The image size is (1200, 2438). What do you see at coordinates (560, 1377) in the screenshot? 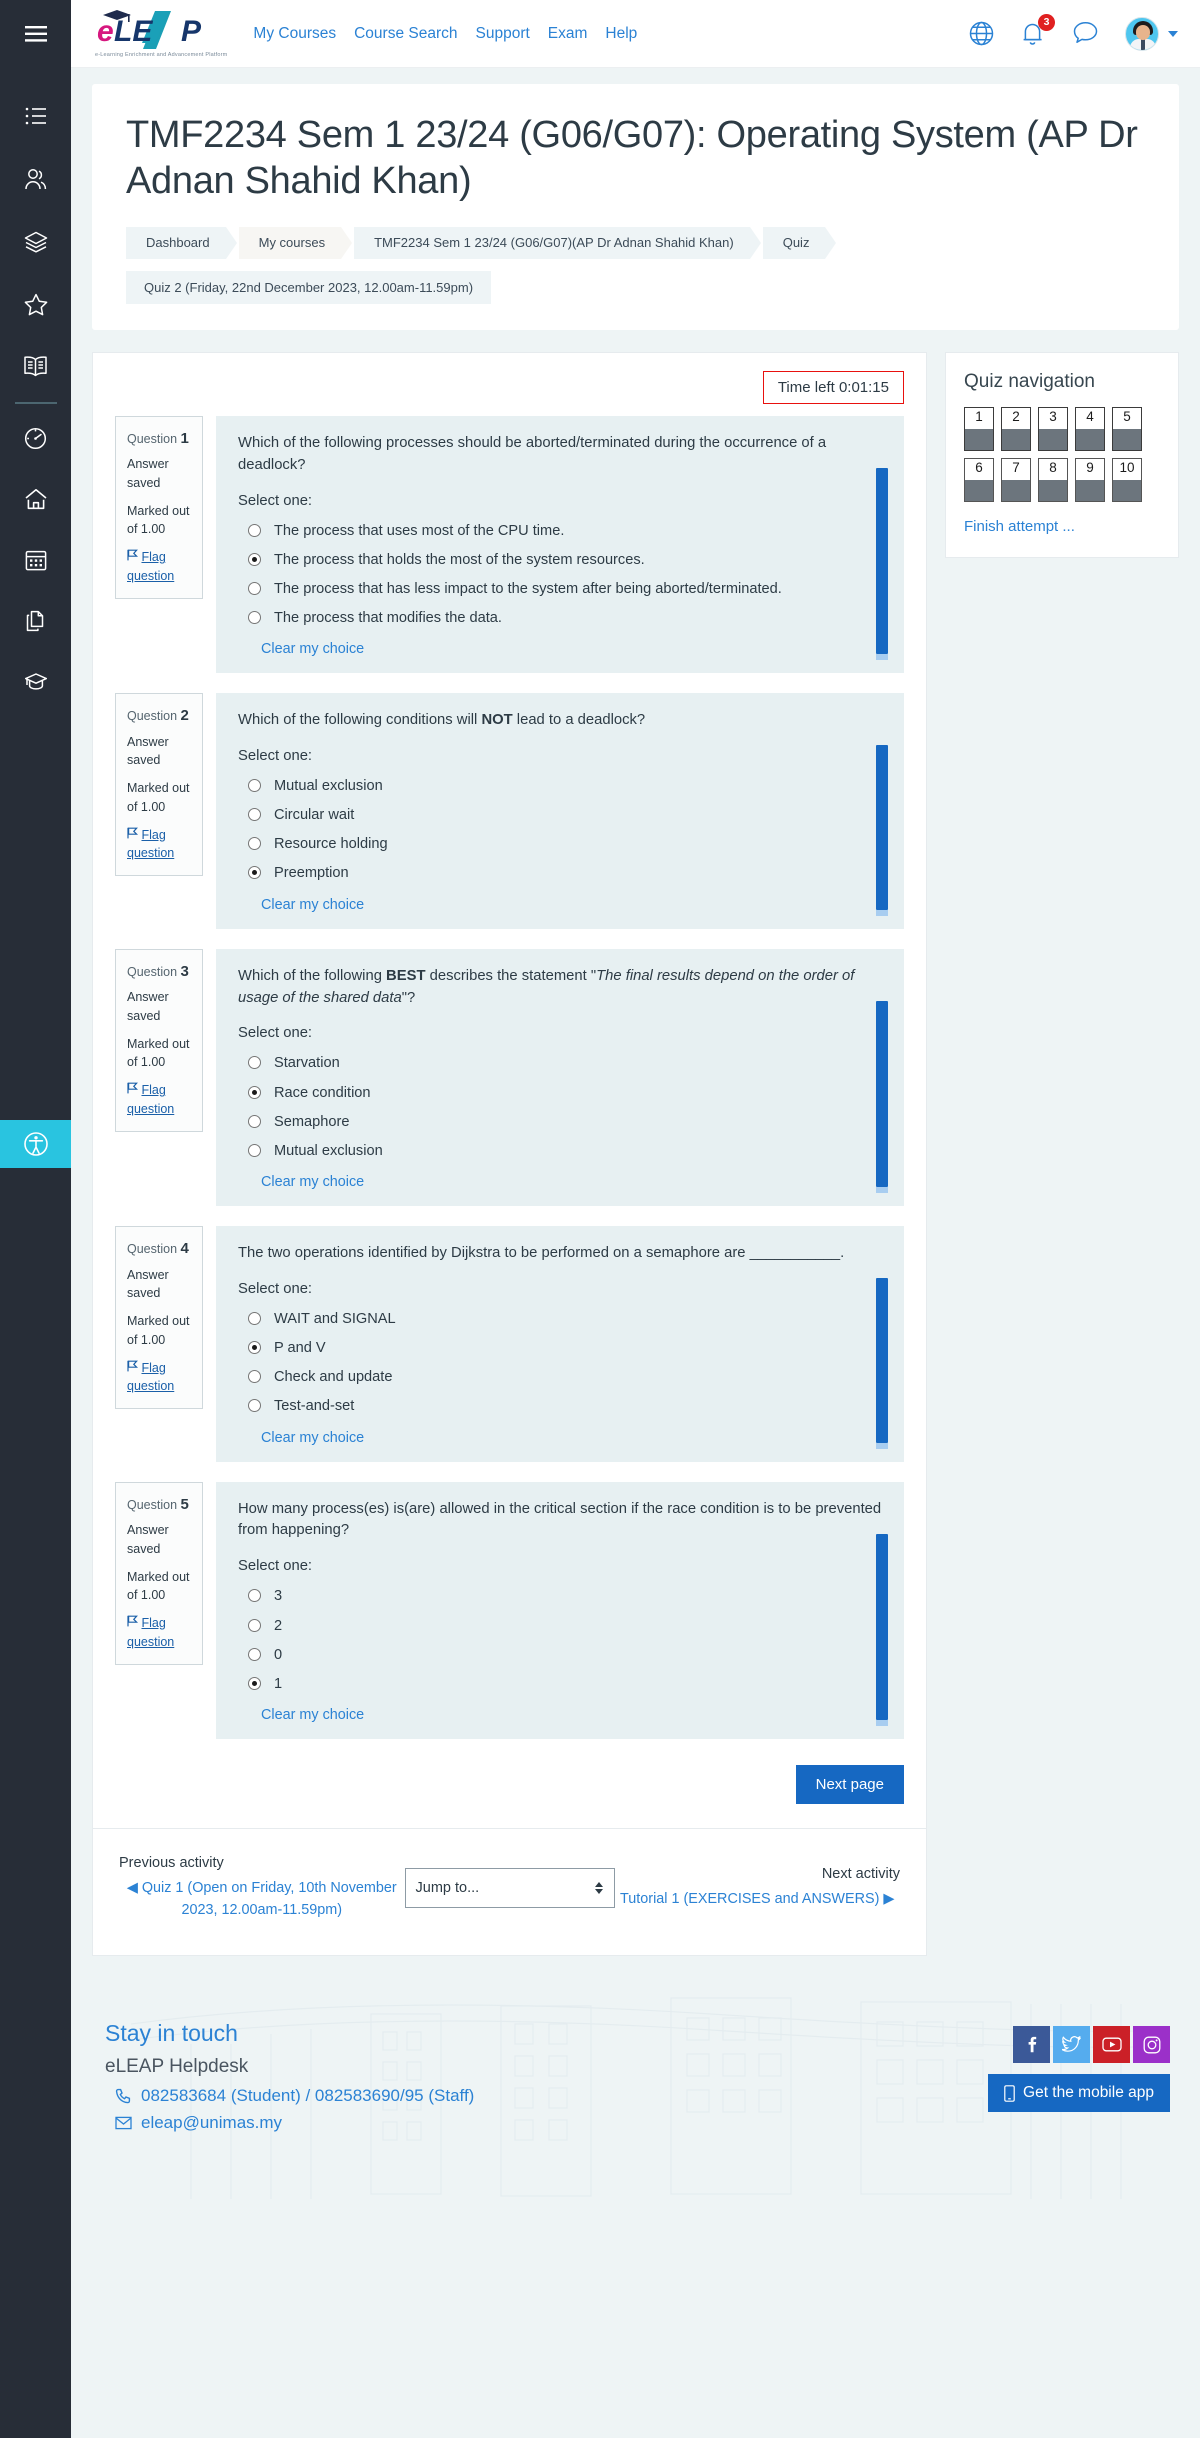
I see `option-row: Check and update` at bounding box center [560, 1377].